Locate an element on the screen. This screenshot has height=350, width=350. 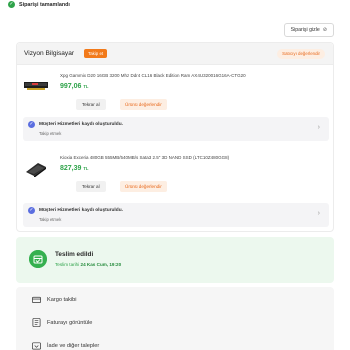
returns-link: İade ve diğer talepler is located at coordinates (65, 345).